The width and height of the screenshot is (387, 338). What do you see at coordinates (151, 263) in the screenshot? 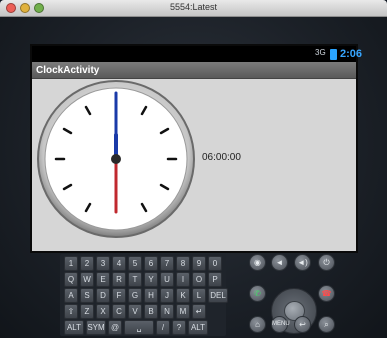
I see `key-1-5: 6` at bounding box center [151, 263].